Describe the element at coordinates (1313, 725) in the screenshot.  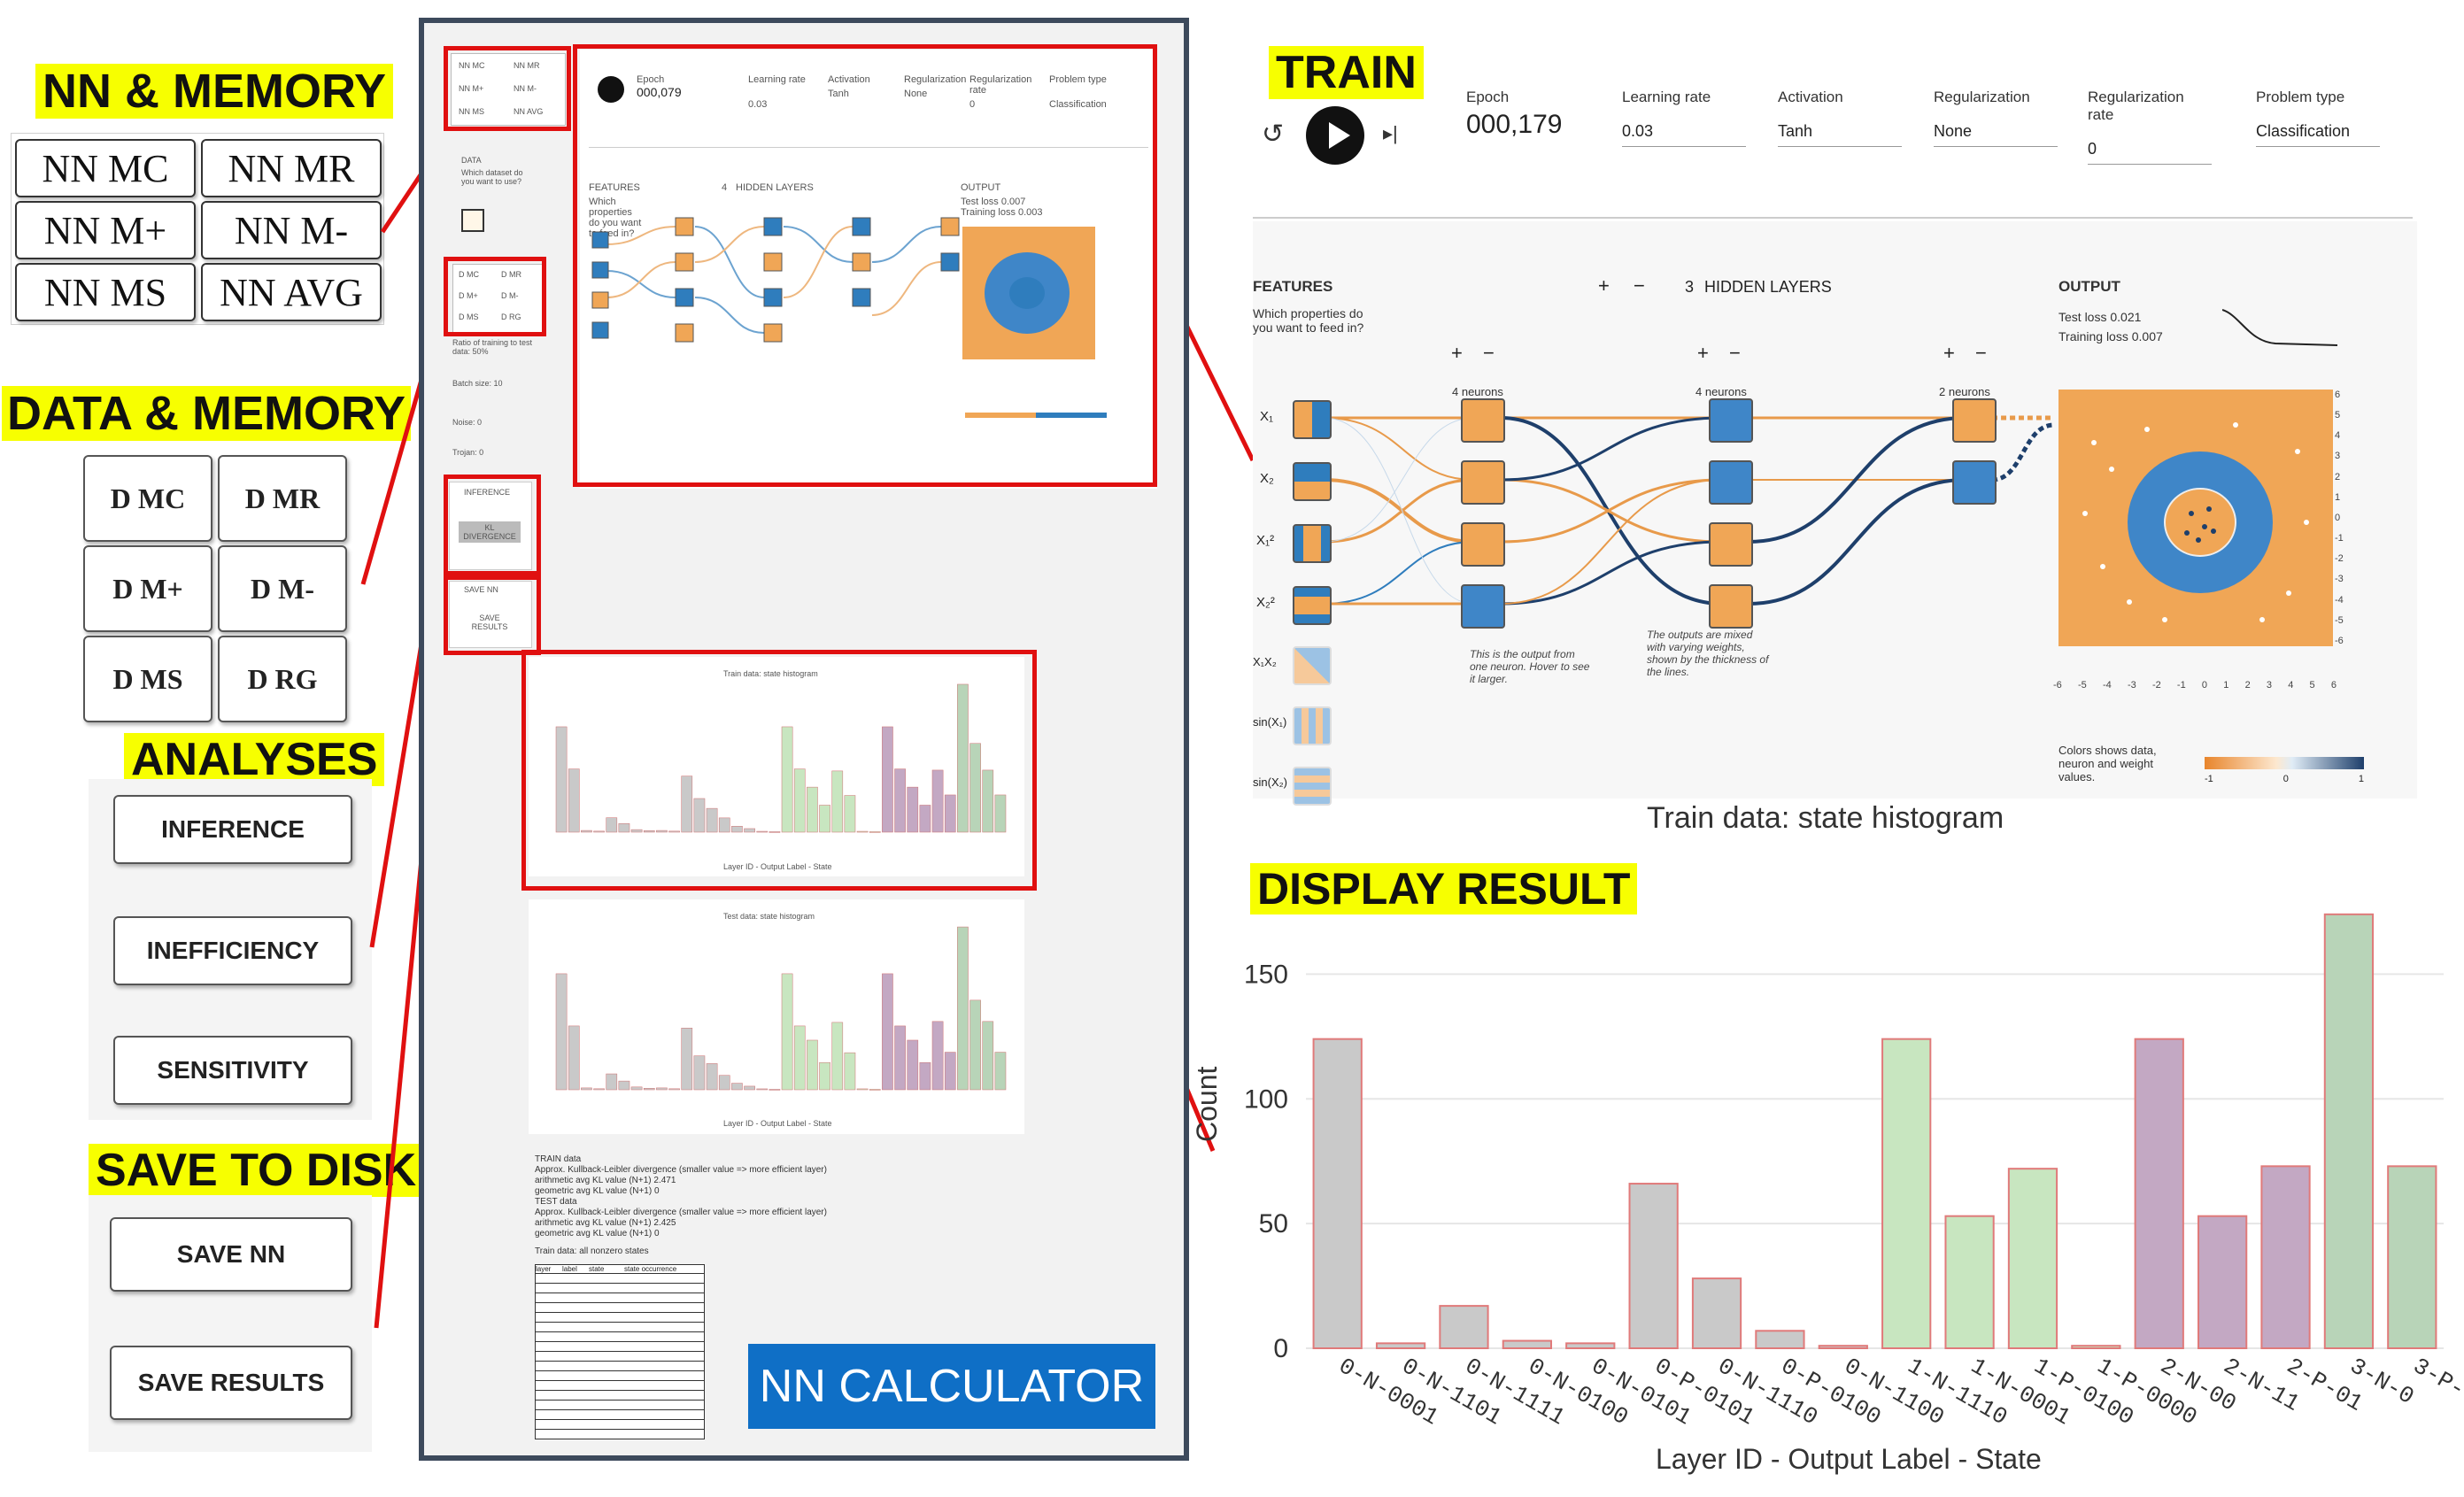
I see `feature-sin-x1` at that location.